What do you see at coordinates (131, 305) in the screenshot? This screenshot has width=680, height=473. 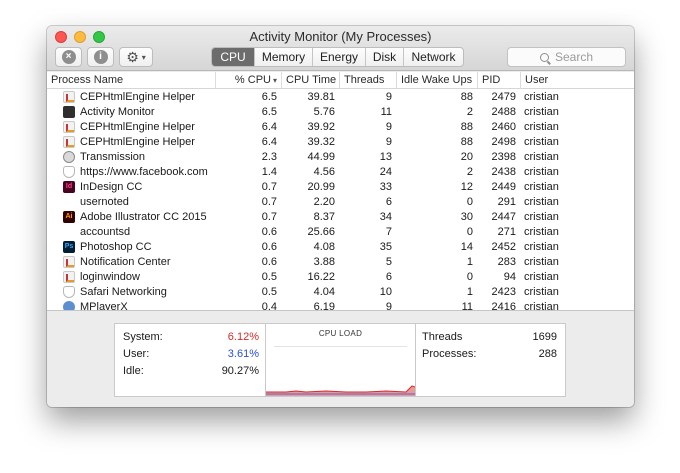 I see `process-name-cell: MPlayerX` at bounding box center [131, 305].